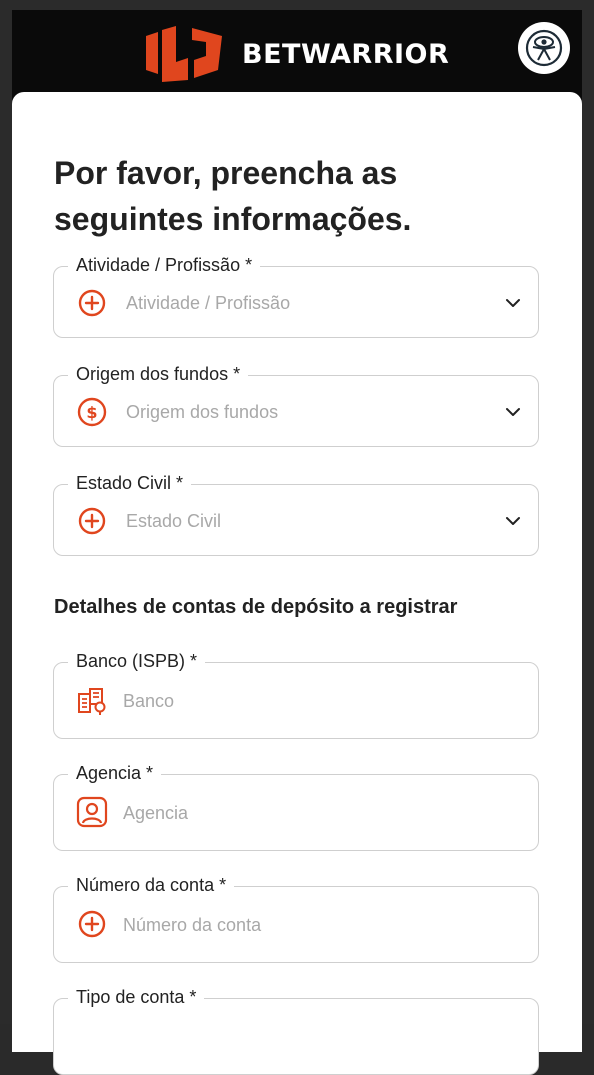 The image size is (594, 1075). Describe the element at coordinates (184, 54) in the screenshot. I see `betwarrior-w-logo-icon` at that location.